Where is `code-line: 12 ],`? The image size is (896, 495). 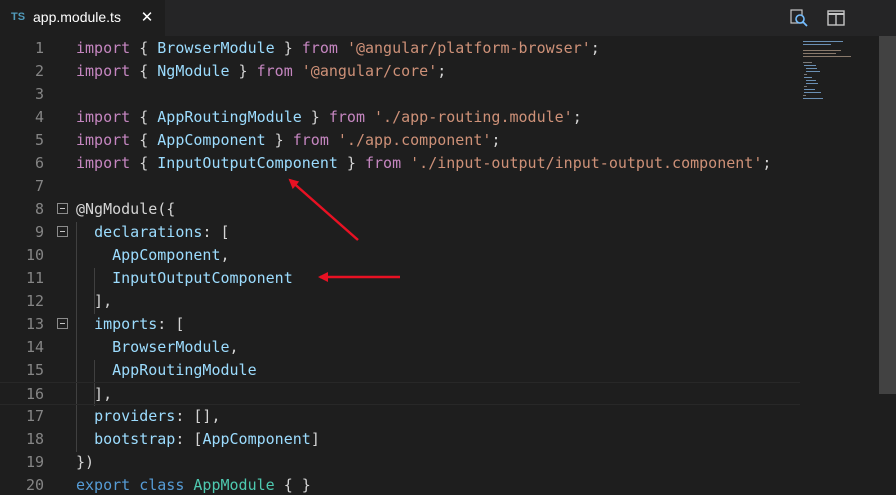
code-line: 12 ], is located at coordinates (400, 301).